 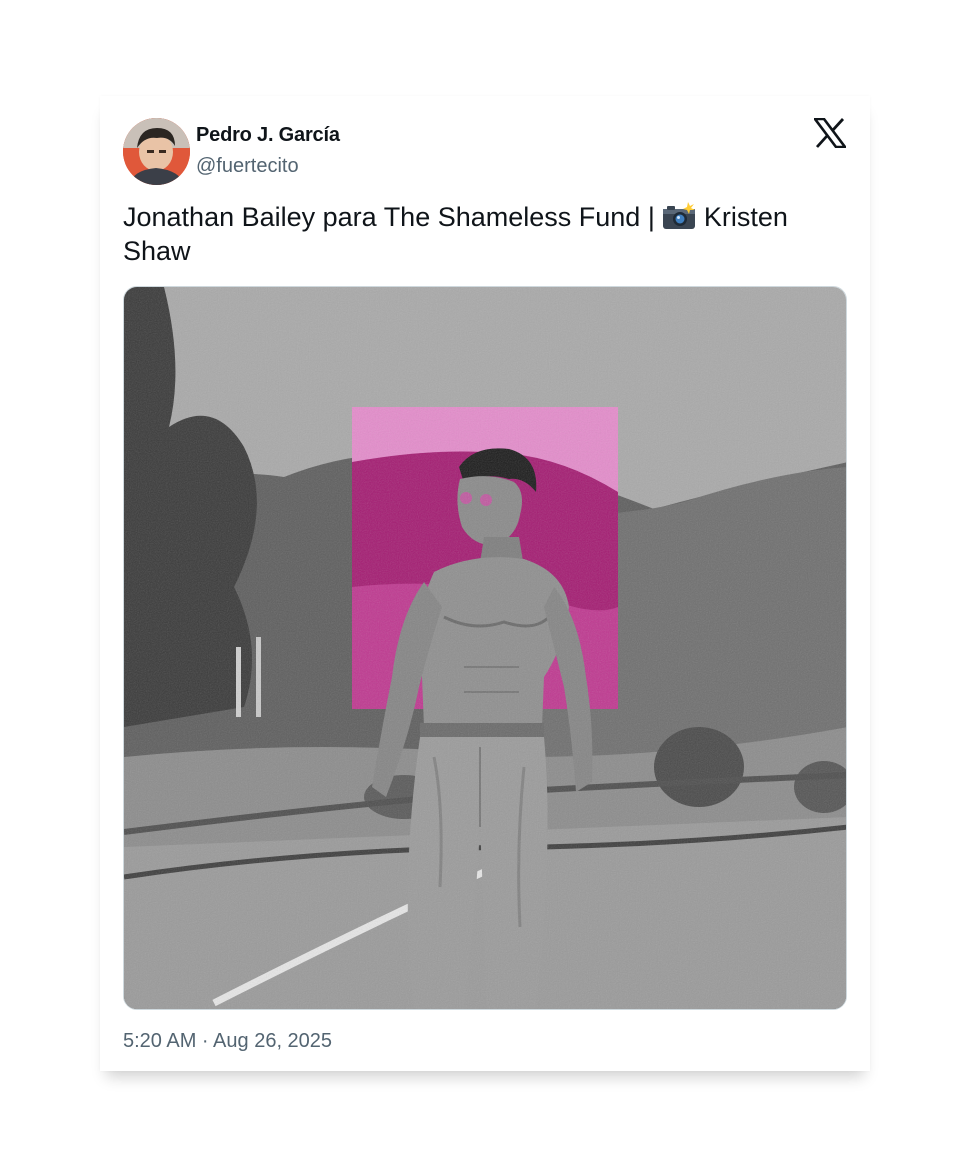 What do you see at coordinates (156, 151) in the screenshot?
I see `avatar` at bounding box center [156, 151].